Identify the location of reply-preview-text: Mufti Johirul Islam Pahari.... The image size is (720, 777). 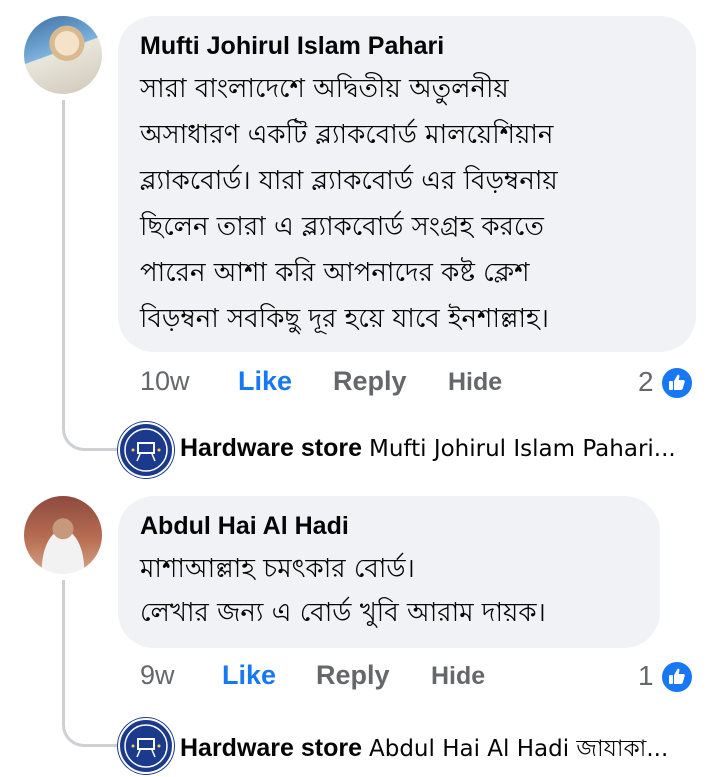
(522, 449).